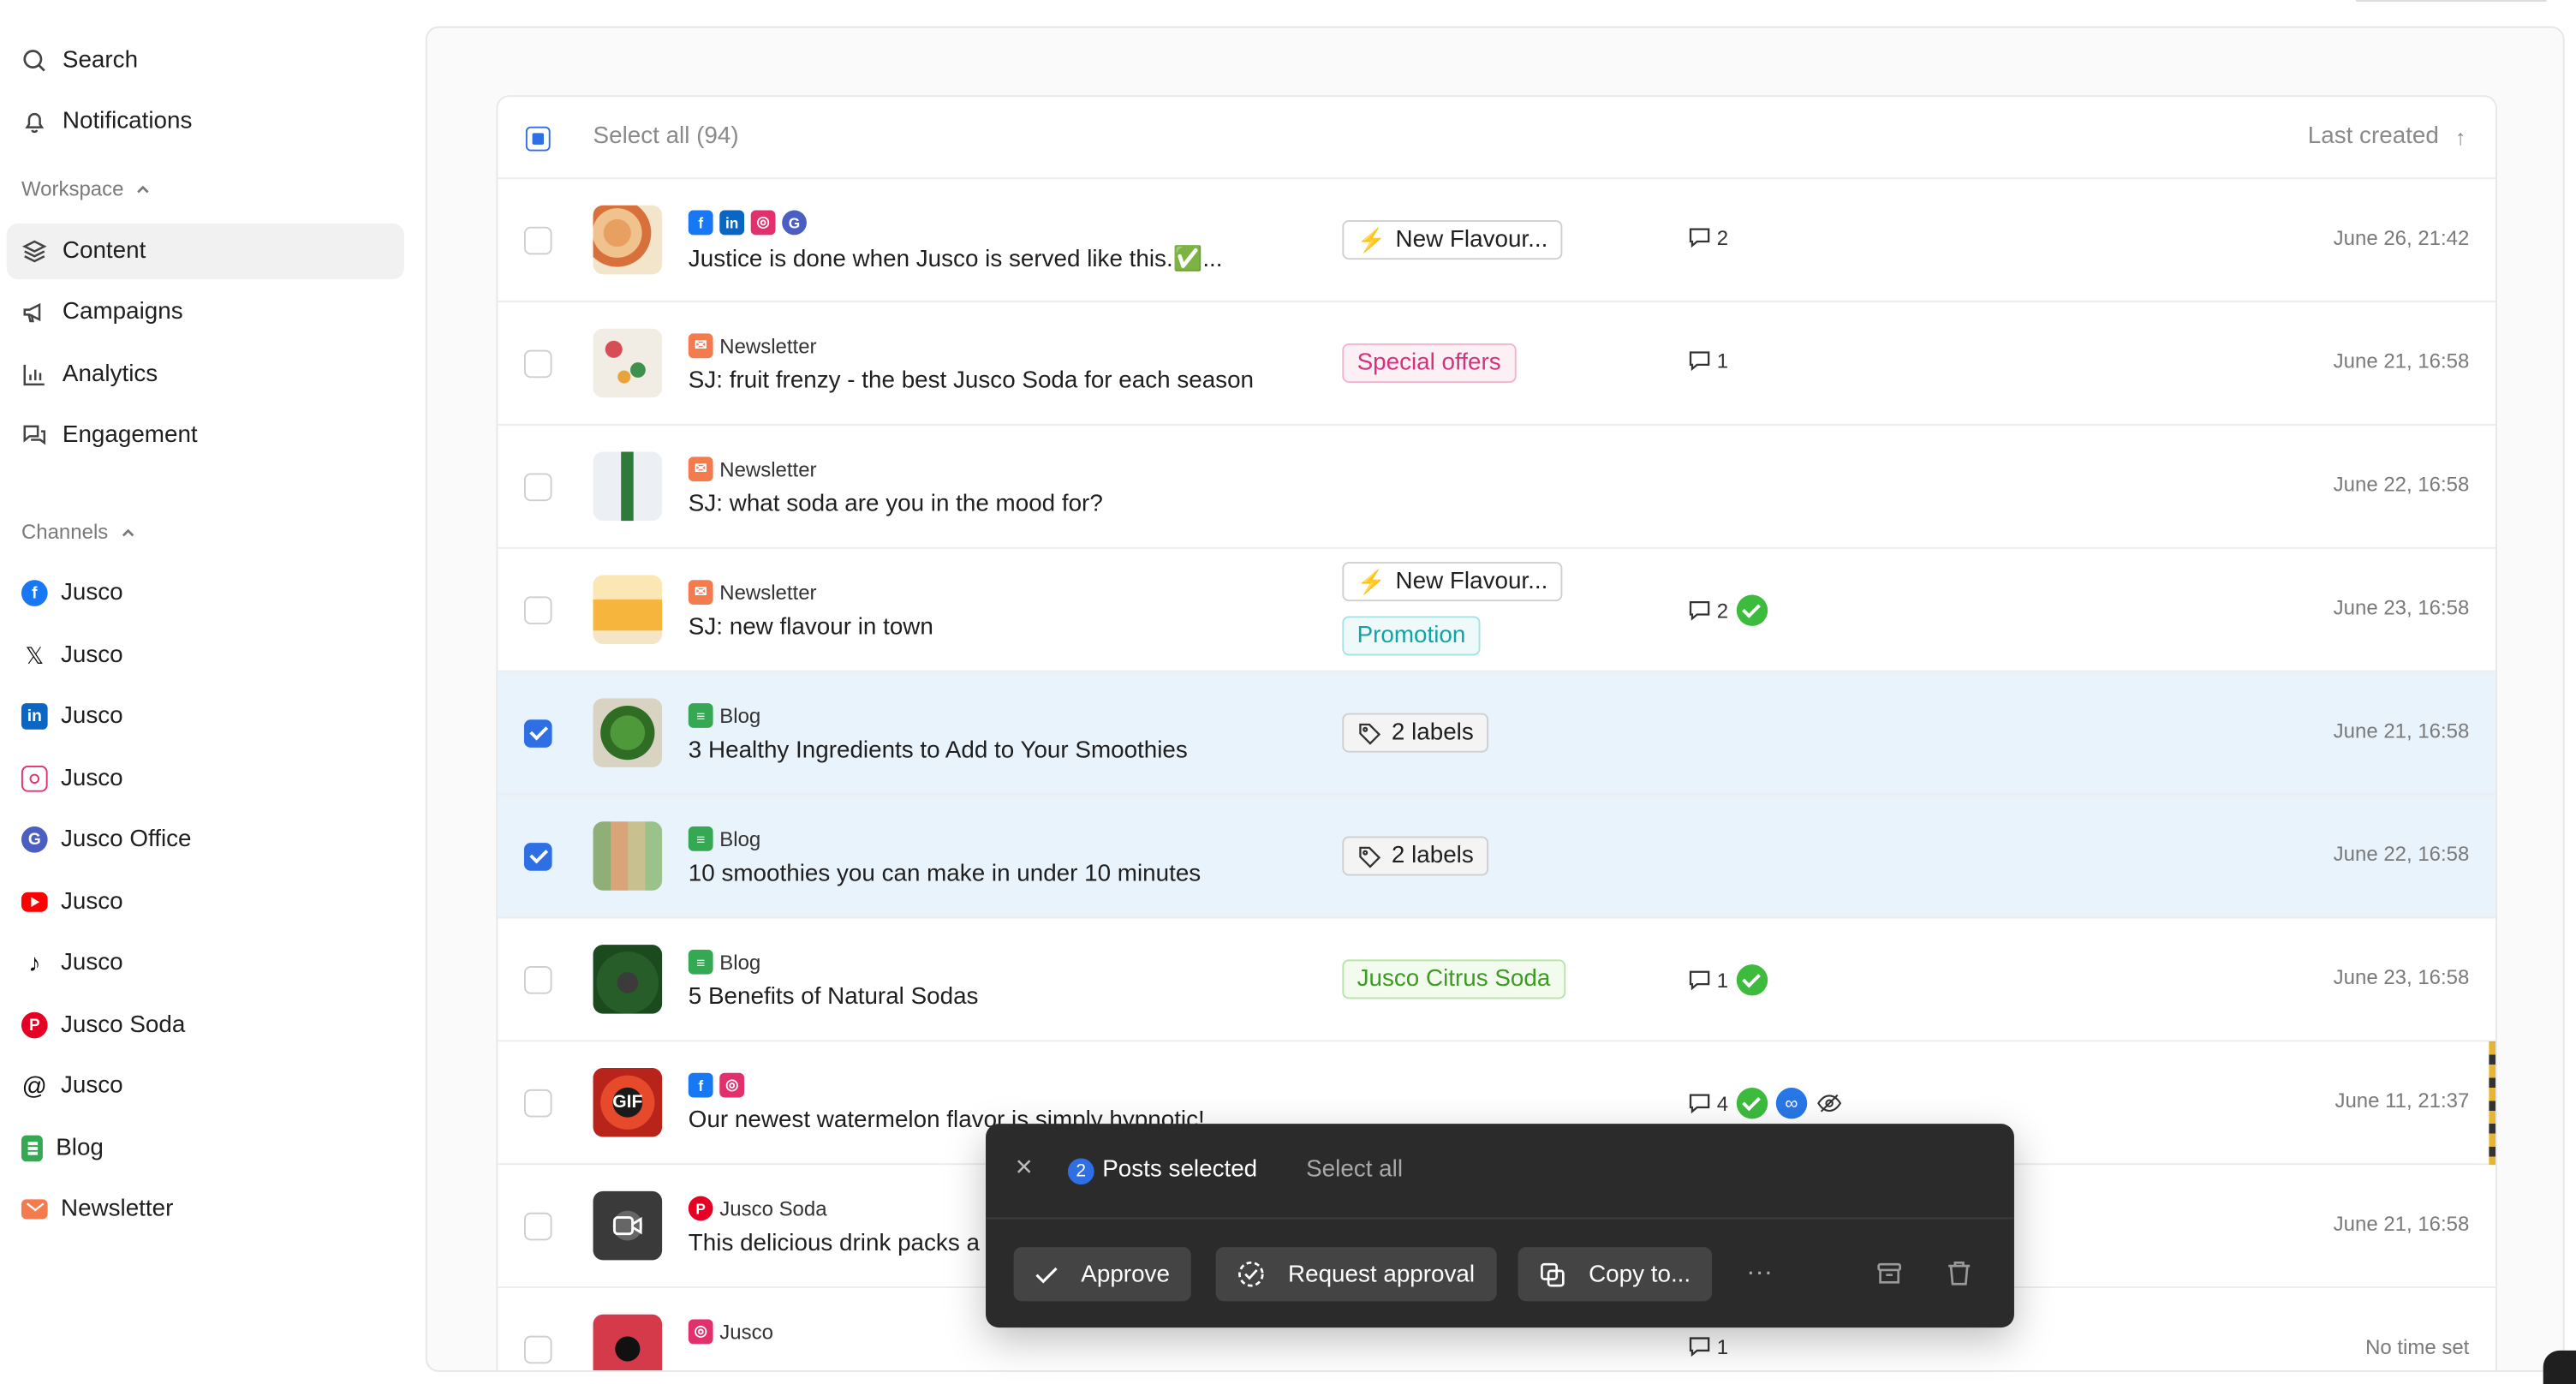  What do you see at coordinates (1767, 1103) in the screenshot?
I see `comments-count: 4 ∞` at bounding box center [1767, 1103].